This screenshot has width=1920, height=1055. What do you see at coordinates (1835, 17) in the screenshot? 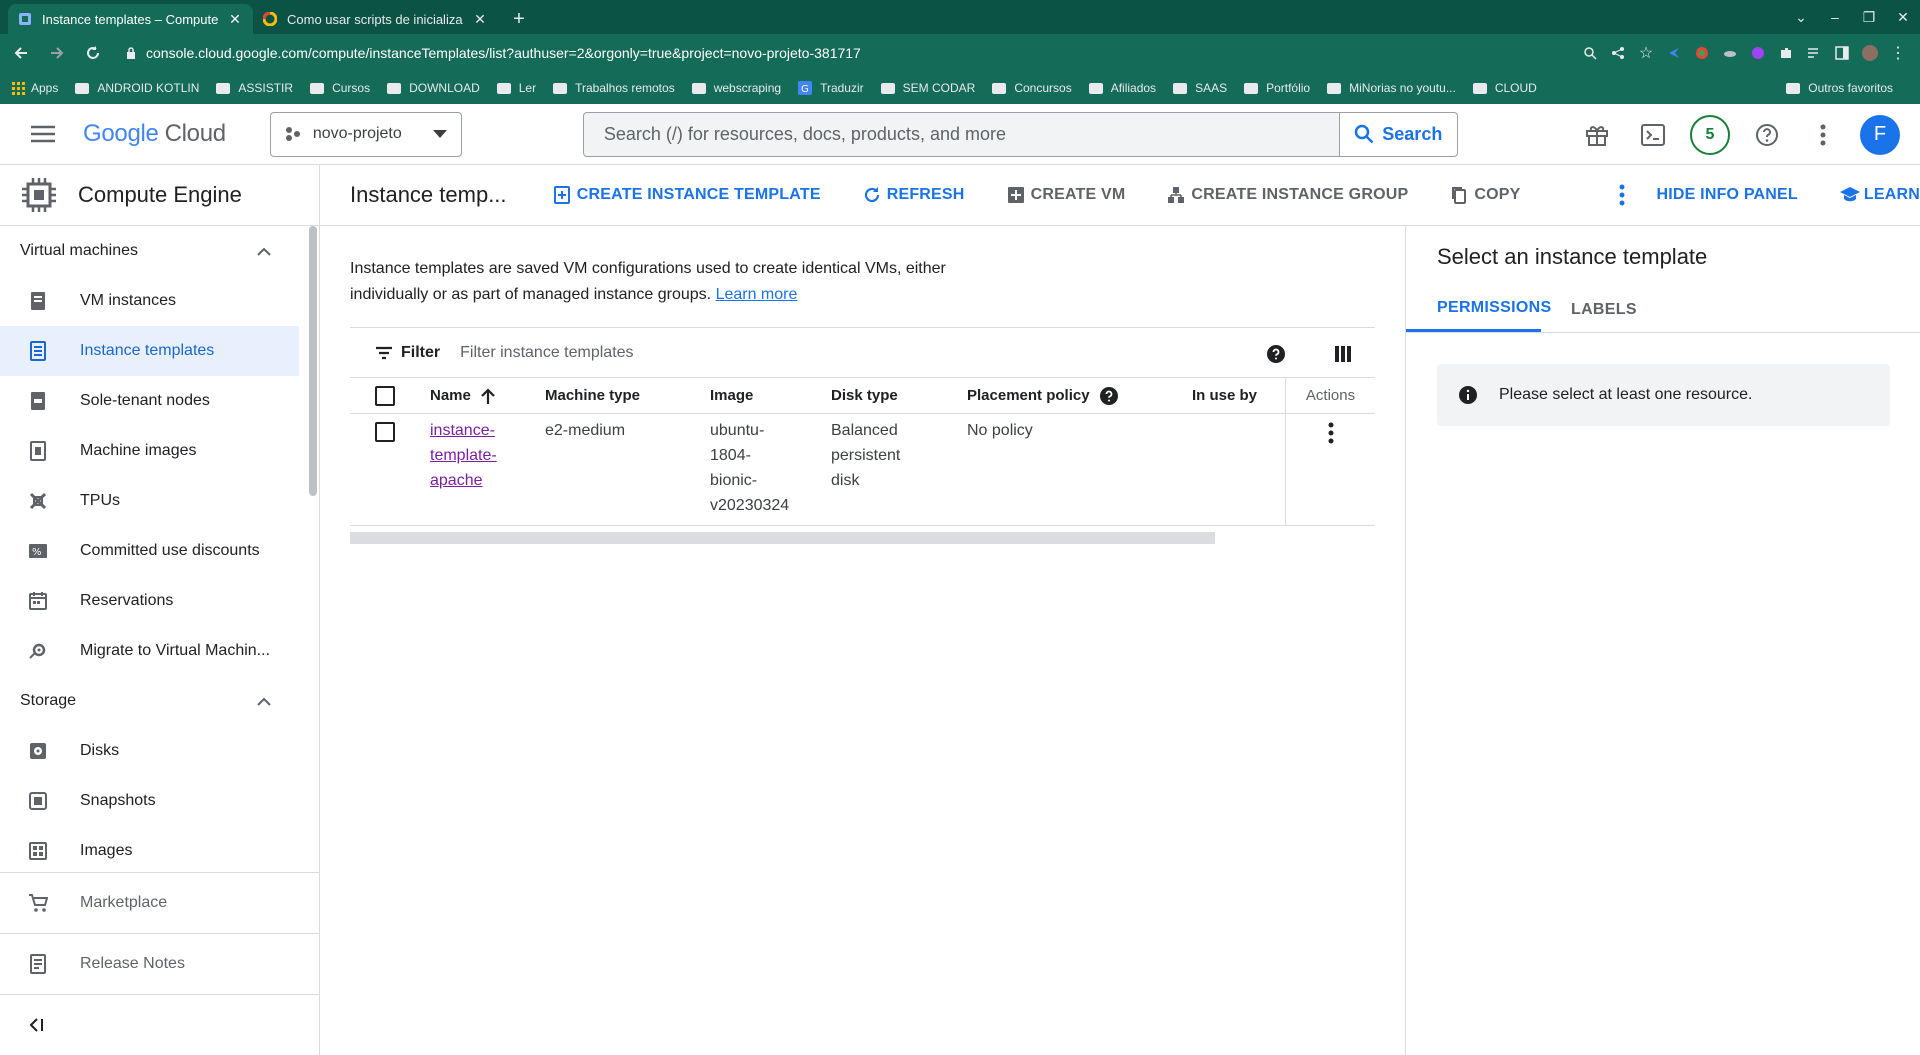
I see `minimize-icon: –` at bounding box center [1835, 17].